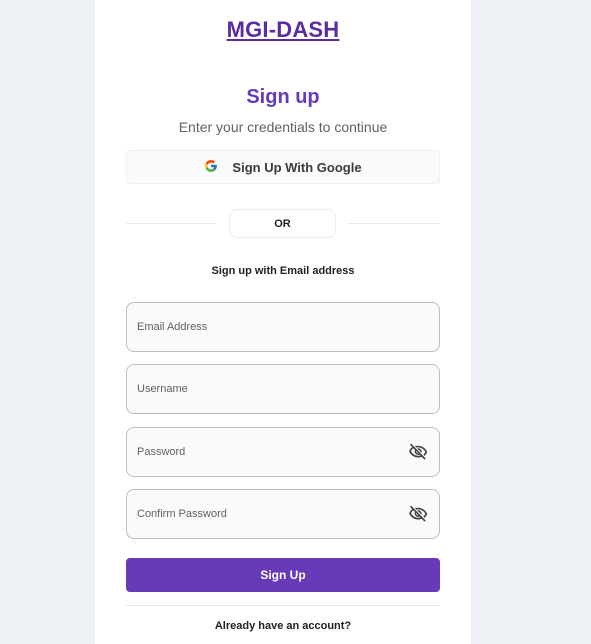  I want to click on divider-left, so click(171, 223).